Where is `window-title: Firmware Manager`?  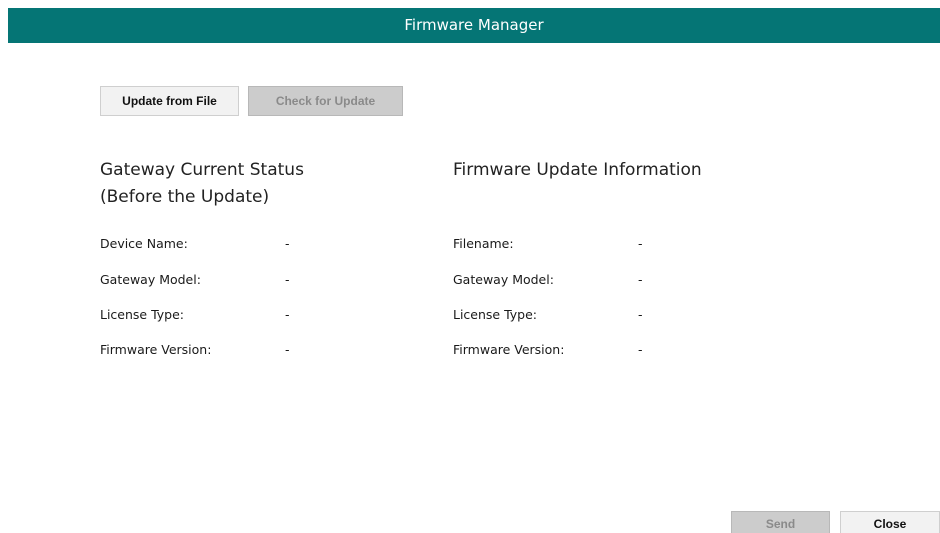
window-title: Firmware Manager is located at coordinates (474, 25).